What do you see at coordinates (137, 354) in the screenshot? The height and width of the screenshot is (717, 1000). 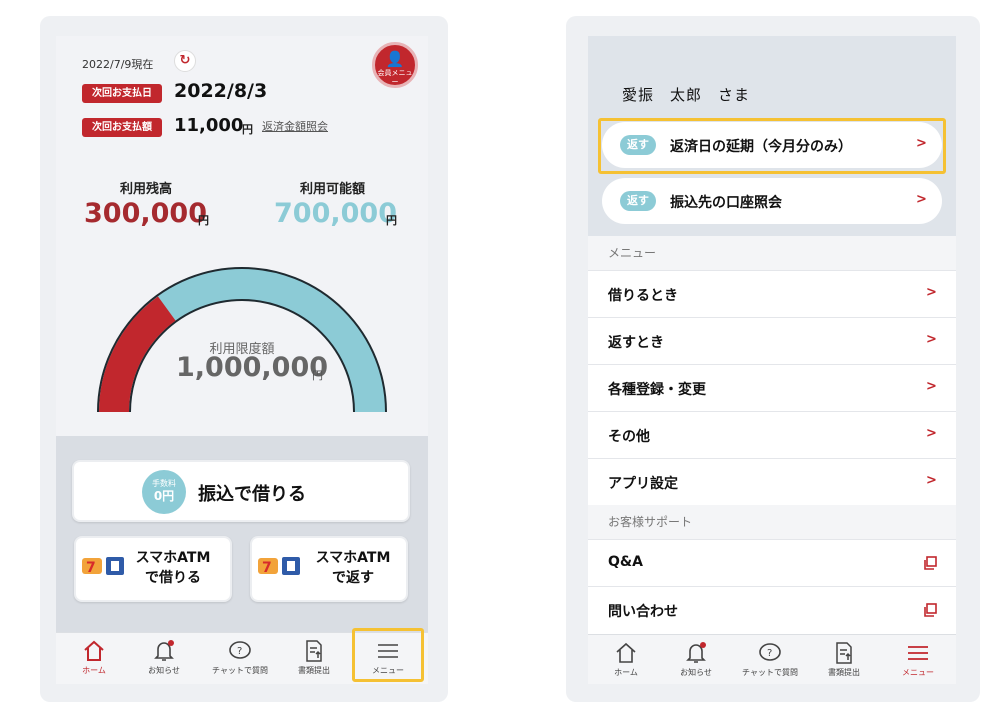 I see `gauge-used-arc` at bounding box center [137, 354].